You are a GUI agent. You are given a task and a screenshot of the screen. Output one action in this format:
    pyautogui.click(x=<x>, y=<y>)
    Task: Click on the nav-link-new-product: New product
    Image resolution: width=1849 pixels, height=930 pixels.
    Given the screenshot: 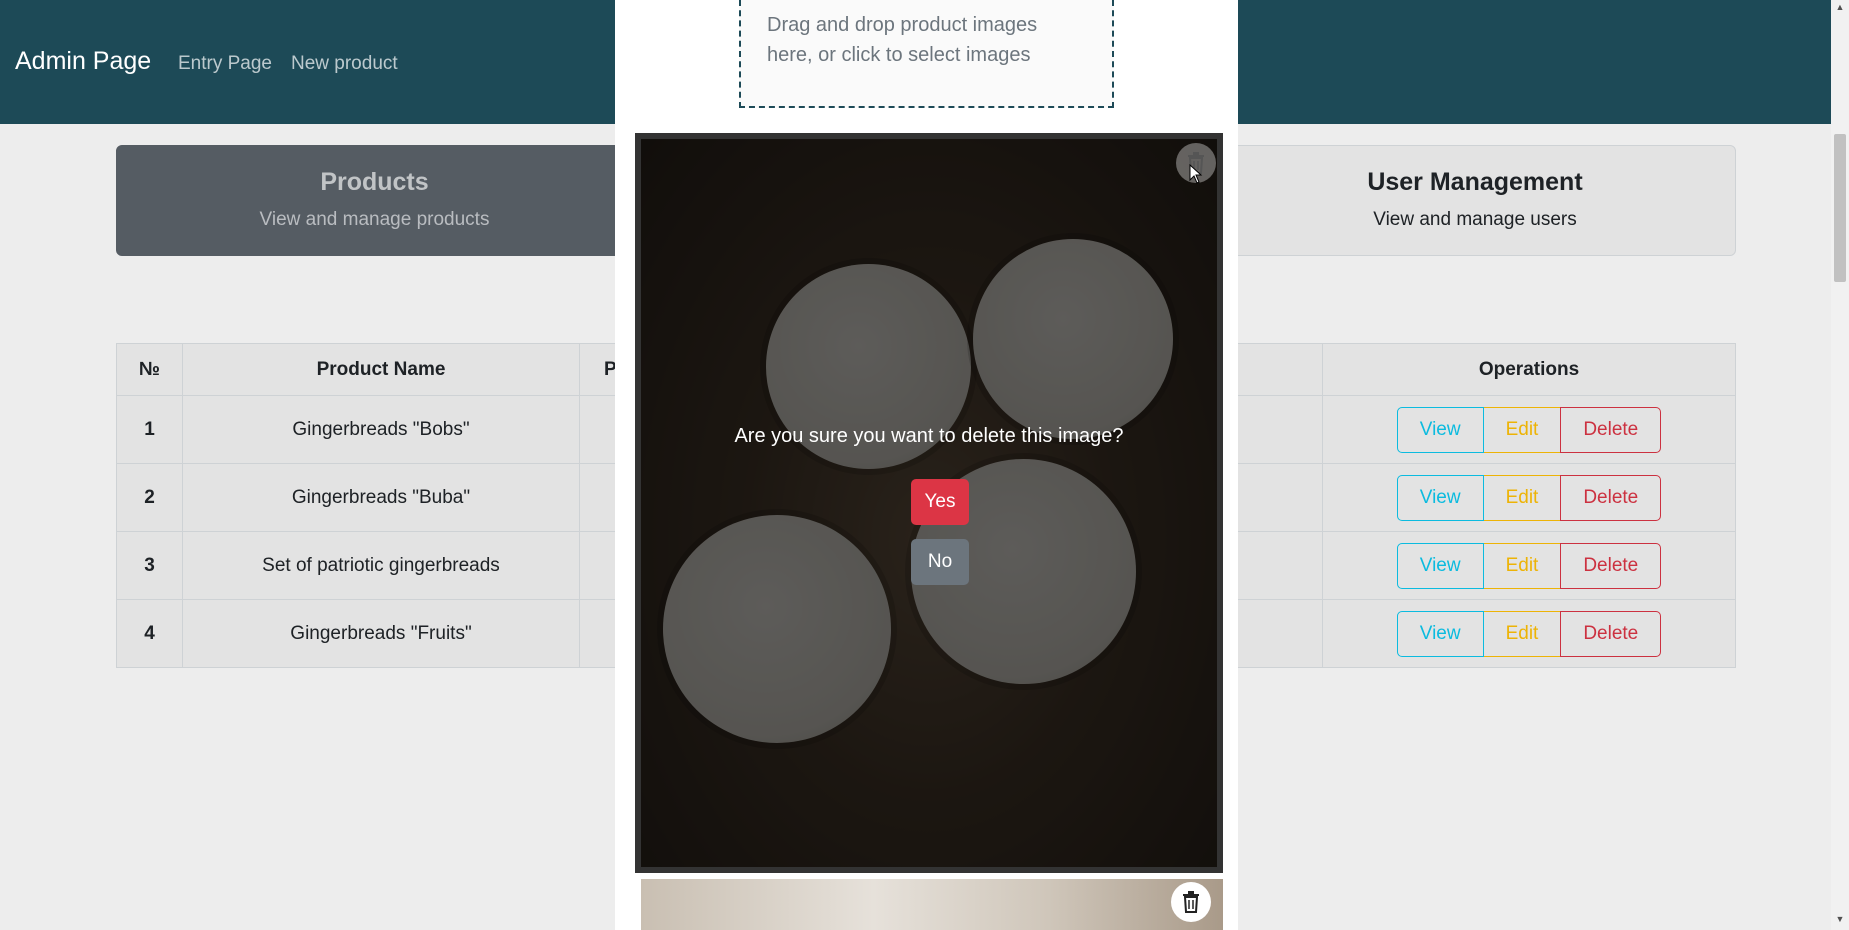 What is the action you would take?
    pyautogui.click(x=344, y=64)
    